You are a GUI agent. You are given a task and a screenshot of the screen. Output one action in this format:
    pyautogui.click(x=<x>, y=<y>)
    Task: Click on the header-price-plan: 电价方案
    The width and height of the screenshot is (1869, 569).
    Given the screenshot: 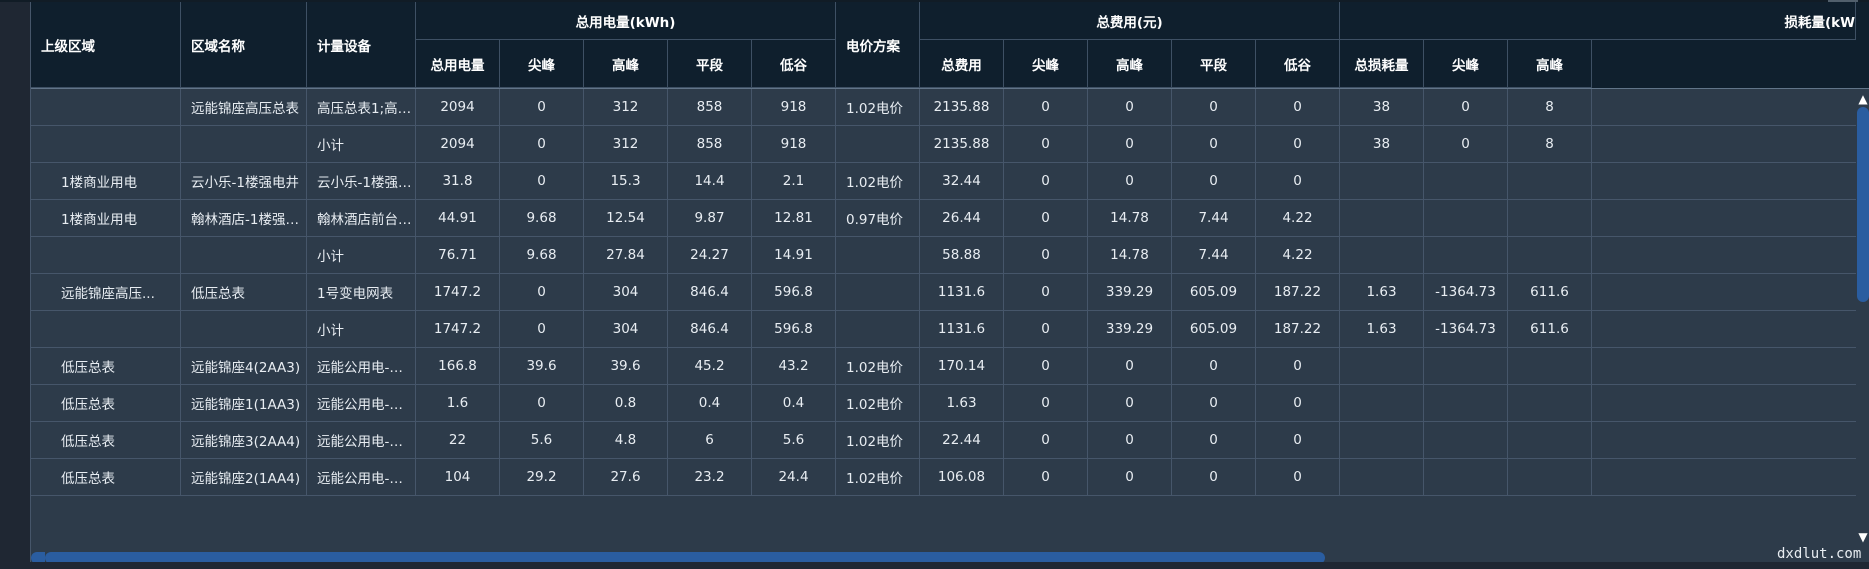 What is the action you would take?
    pyautogui.click(x=878, y=45)
    